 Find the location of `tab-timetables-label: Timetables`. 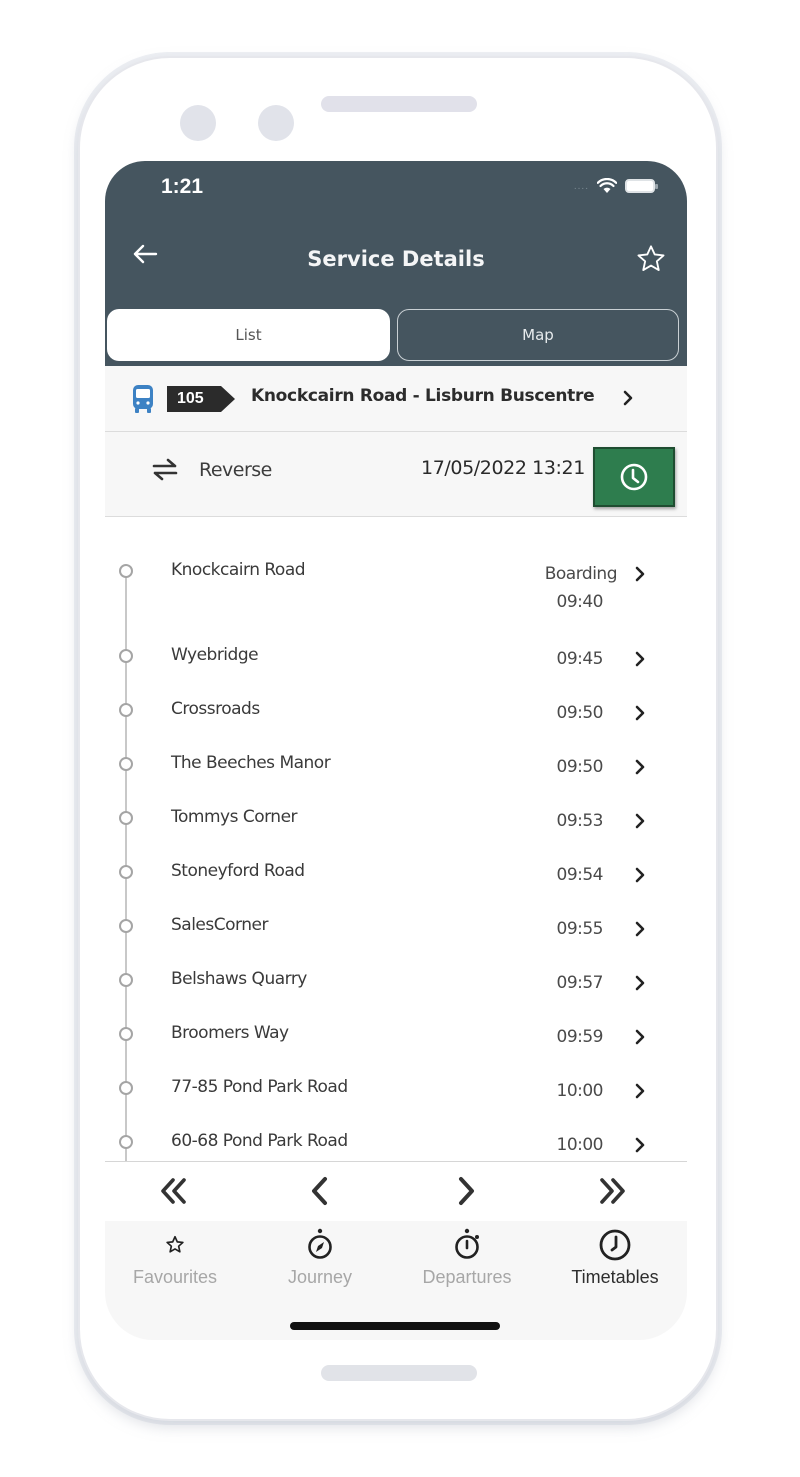

tab-timetables-label: Timetables is located at coordinates (615, 1277).